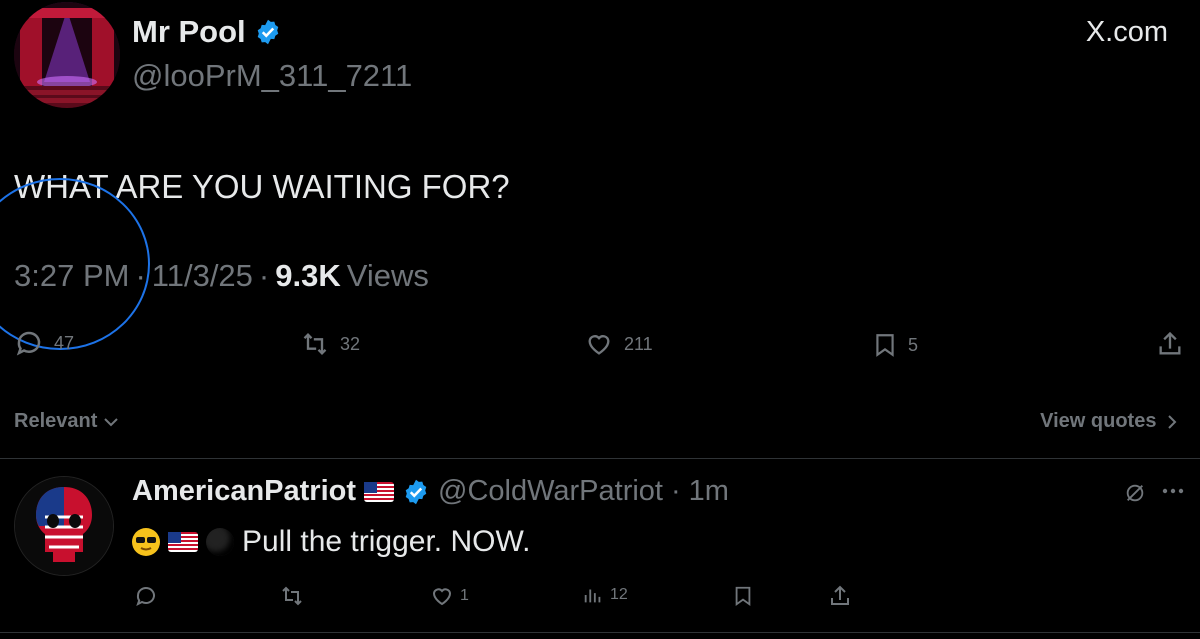 This screenshot has width=1200, height=639. I want to click on reply-button: 47, so click(44, 343).